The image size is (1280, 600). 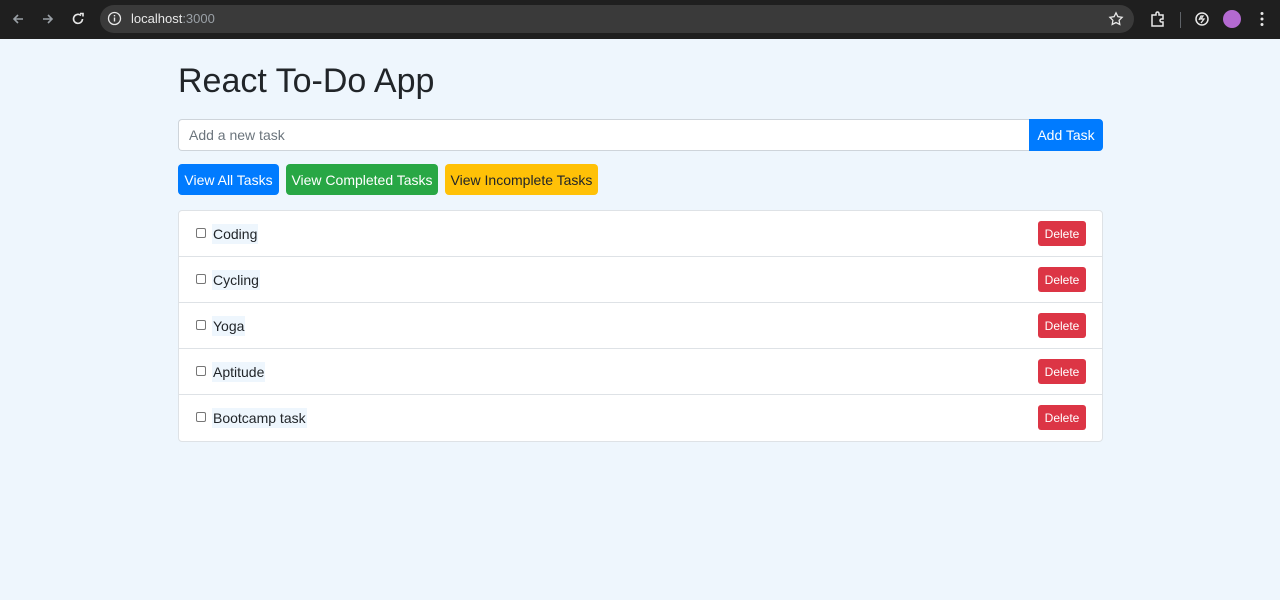 What do you see at coordinates (1202, 19) in the screenshot?
I see `sync-icon` at bounding box center [1202, 19].